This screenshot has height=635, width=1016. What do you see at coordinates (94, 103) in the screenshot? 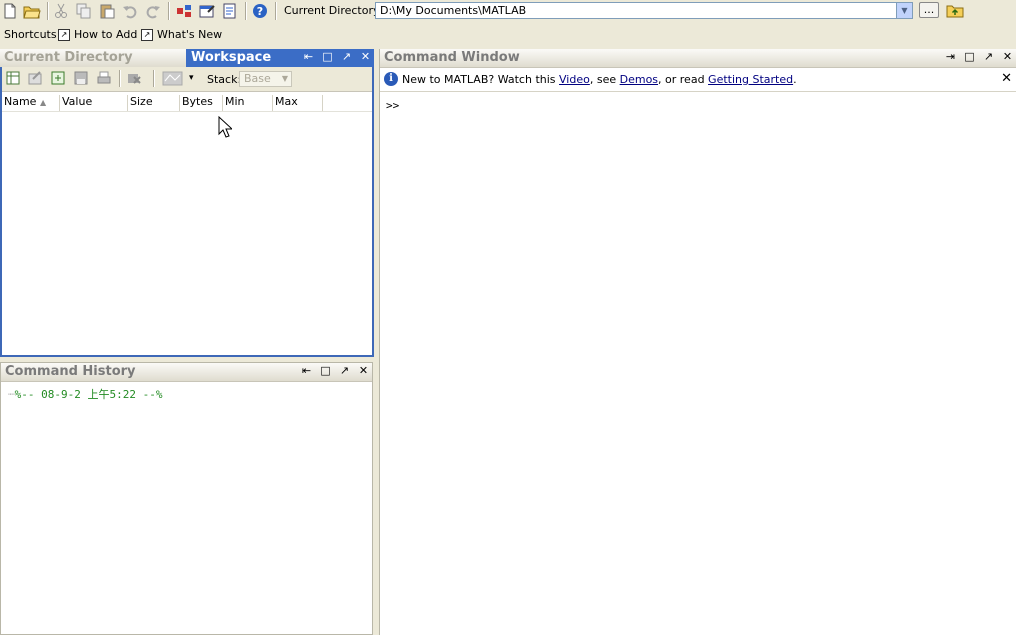
I see `column-value: Value` at bounding box center [94, 103].